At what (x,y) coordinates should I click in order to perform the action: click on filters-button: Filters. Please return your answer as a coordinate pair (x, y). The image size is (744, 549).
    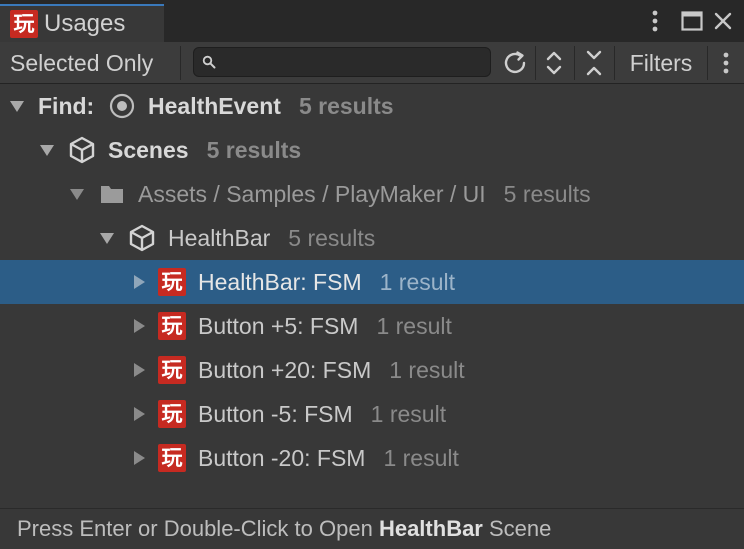
    Looking at the image, I should click on (661, 63).